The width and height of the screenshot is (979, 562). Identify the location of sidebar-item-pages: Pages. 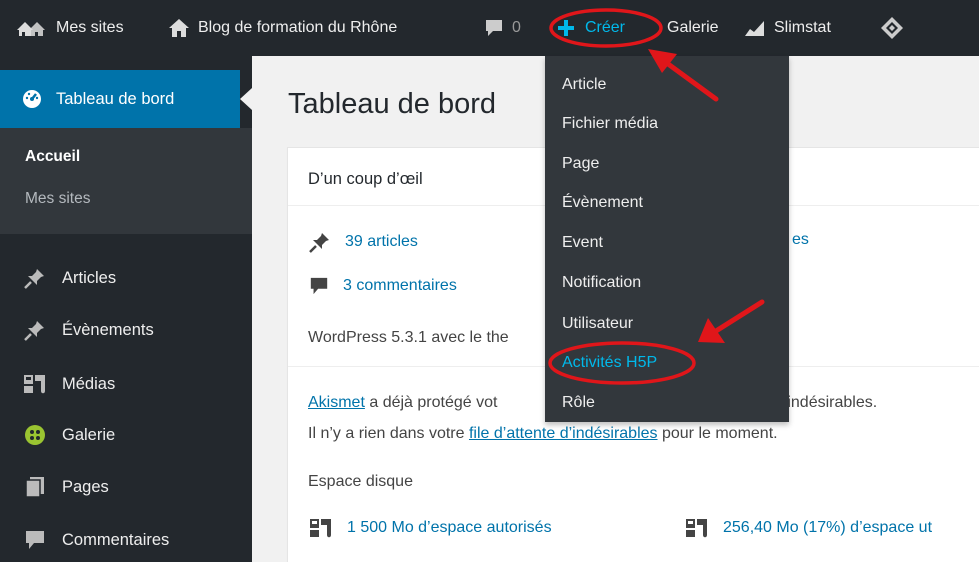
(126, 487).